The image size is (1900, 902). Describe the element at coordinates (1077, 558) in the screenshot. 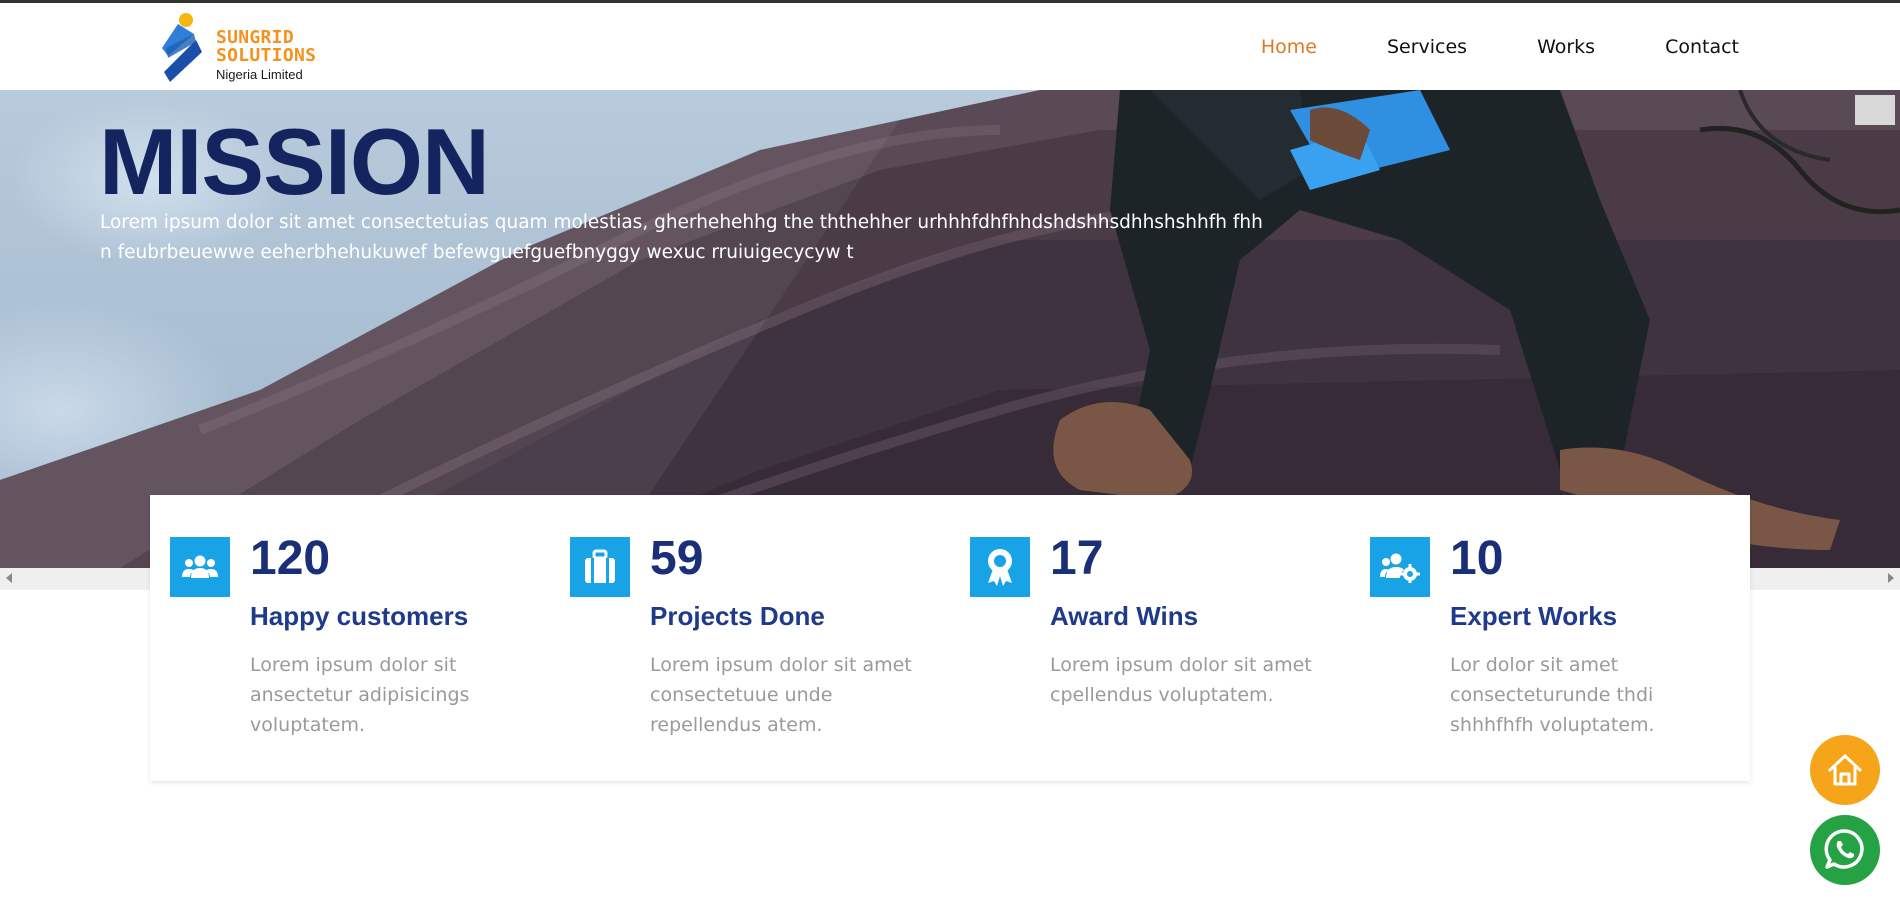

I see `stat-number: 17` at that location.